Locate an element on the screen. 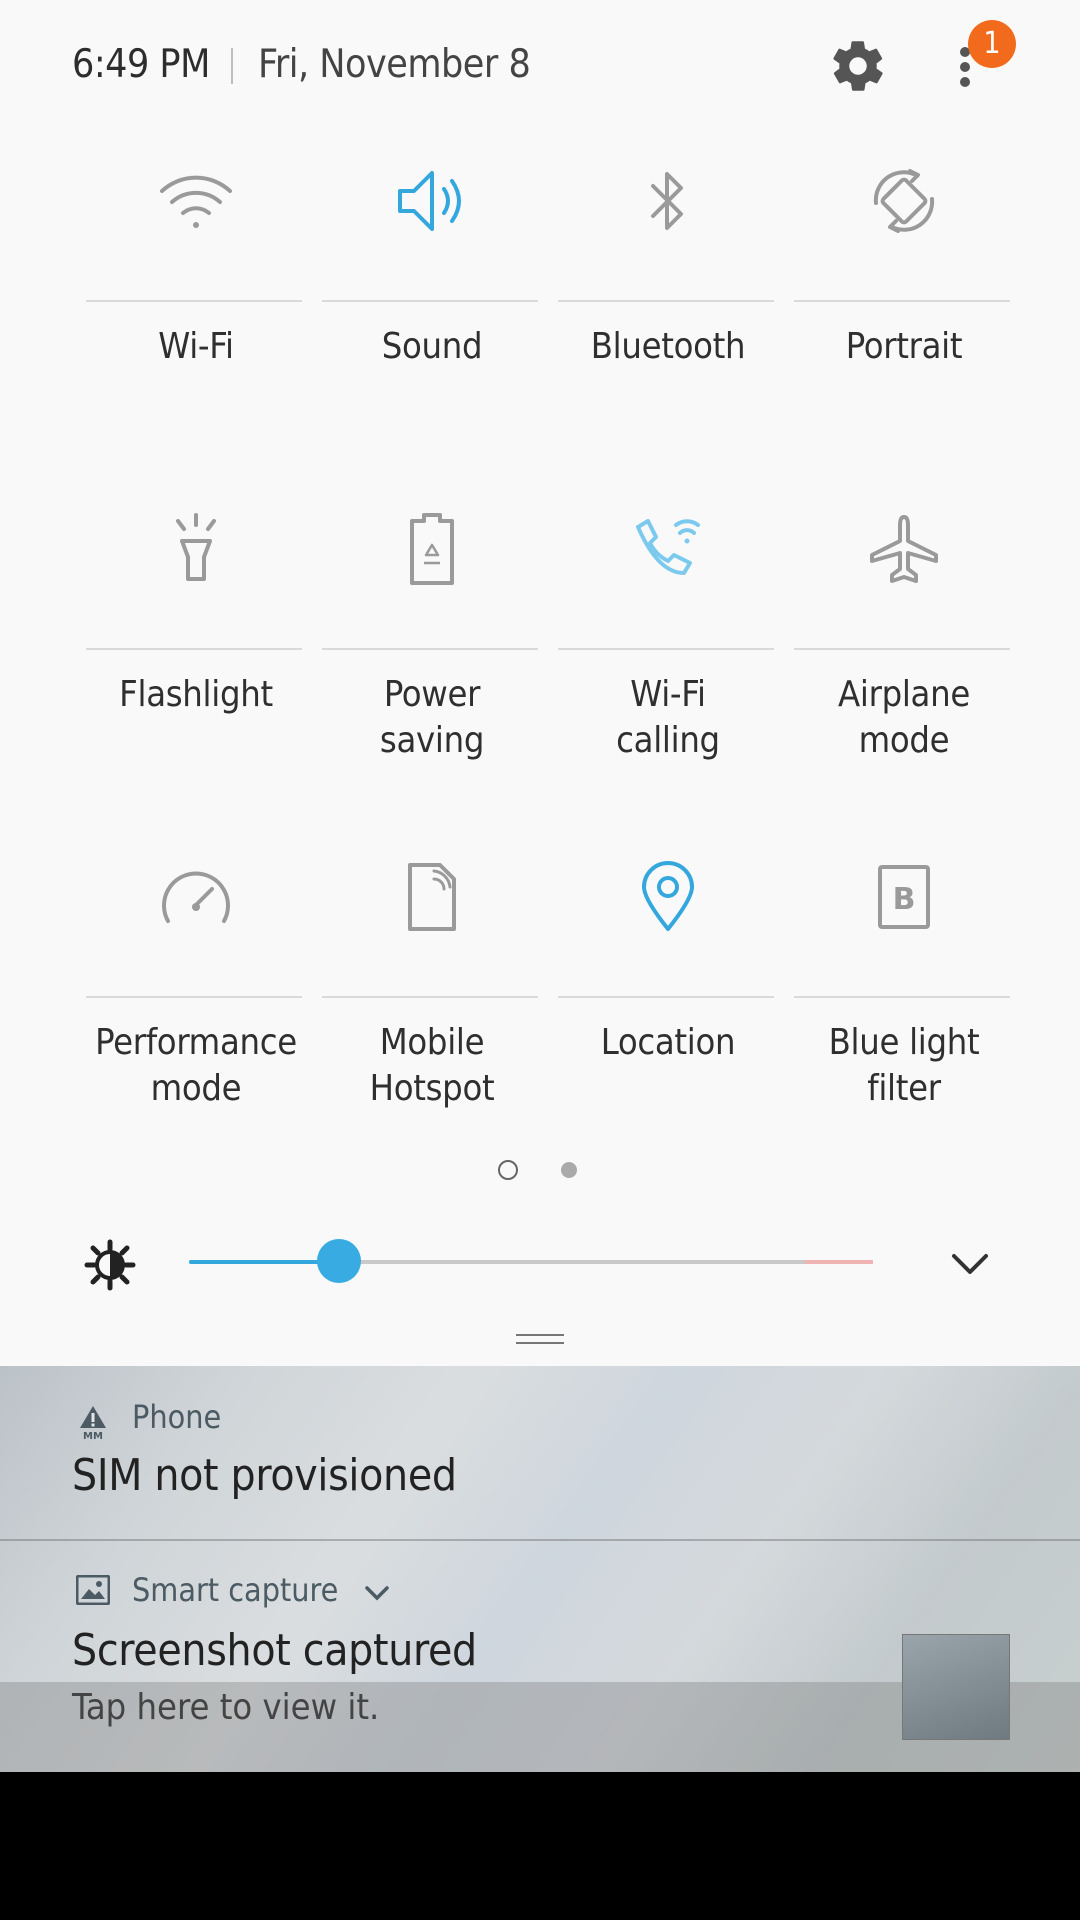 The image size is (1080, 1920). wifi-icon is located at coordinates (196, 201).